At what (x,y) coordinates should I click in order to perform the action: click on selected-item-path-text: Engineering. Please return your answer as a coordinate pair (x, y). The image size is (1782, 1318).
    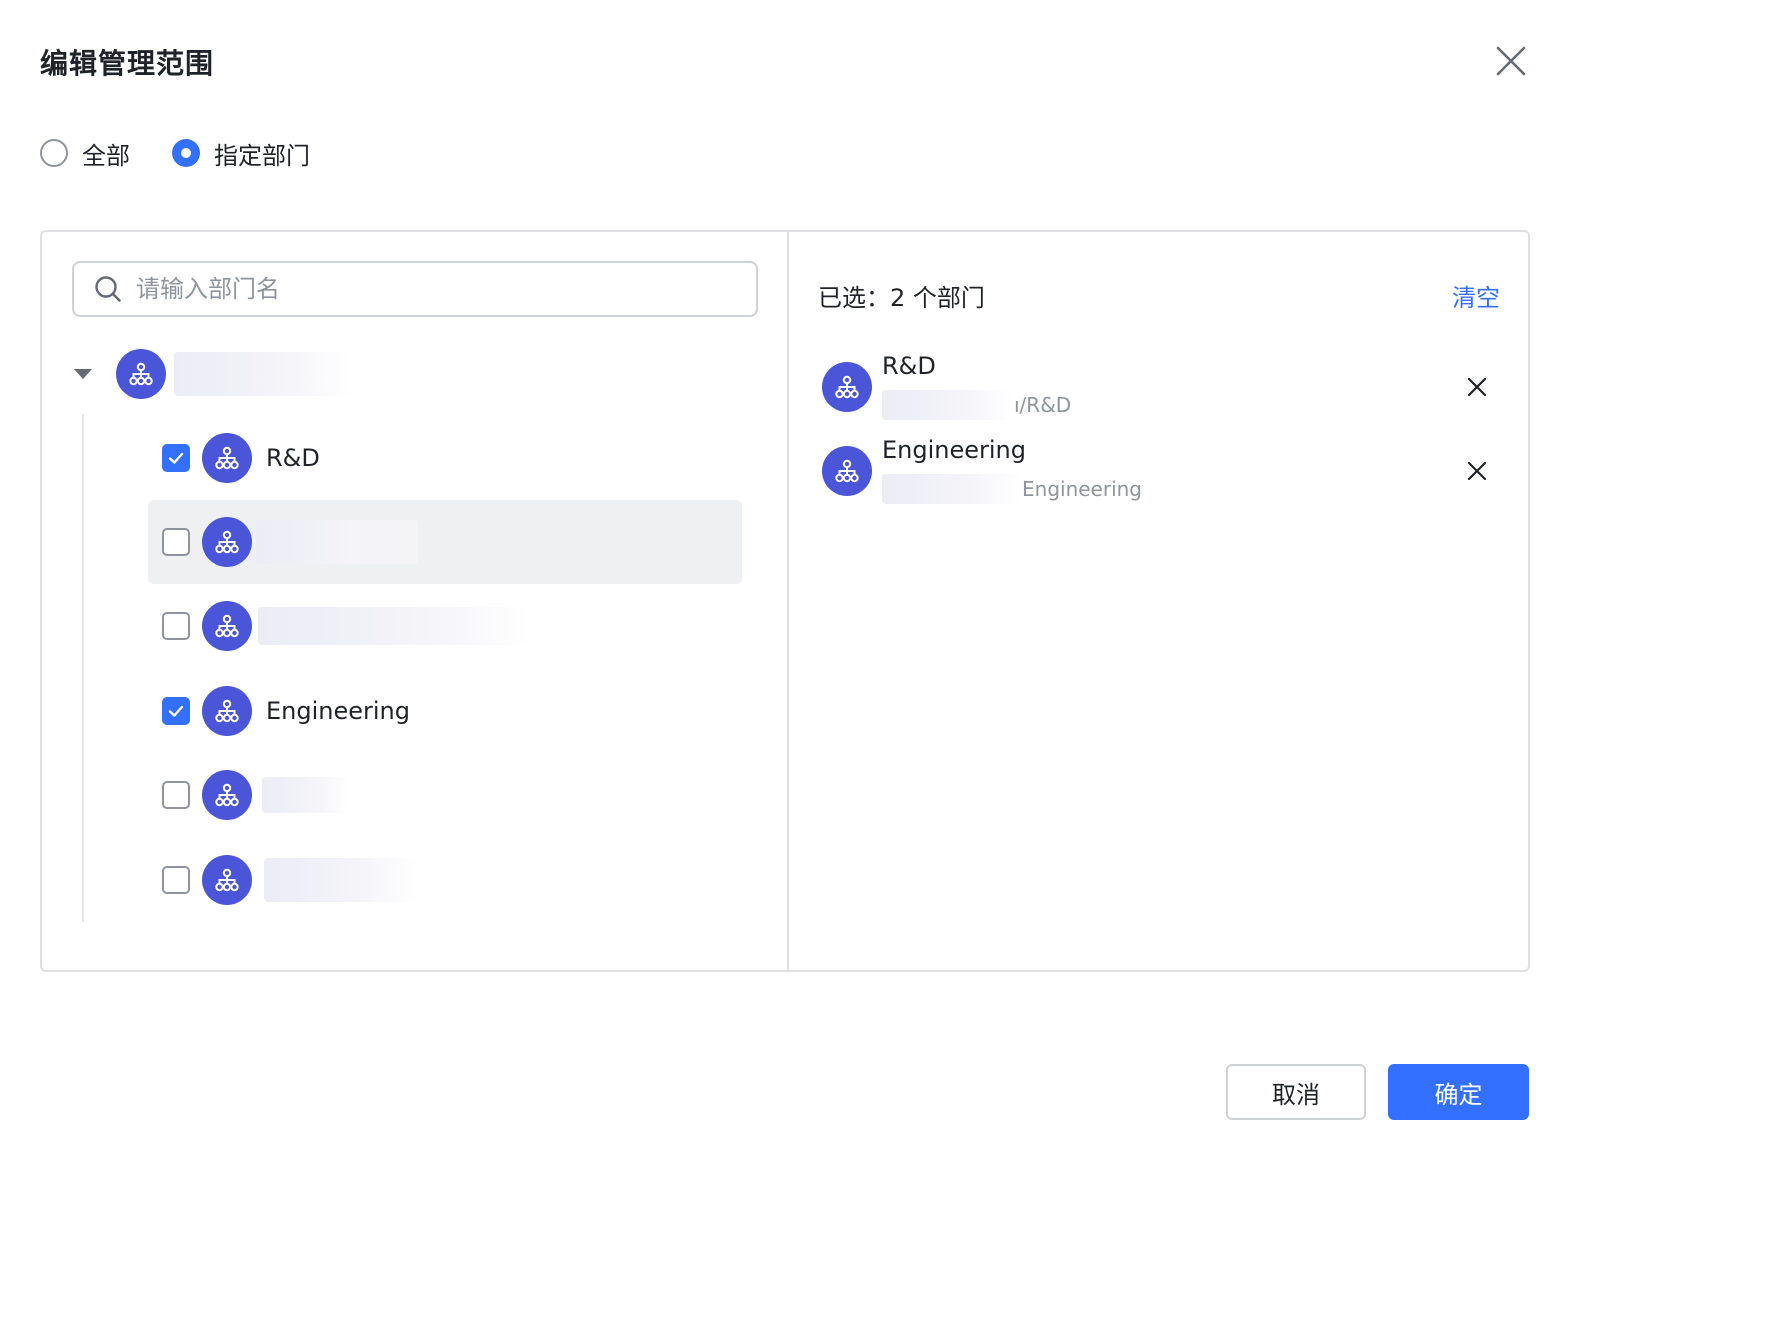
    Looking at the image, I should click on (1082, 489).